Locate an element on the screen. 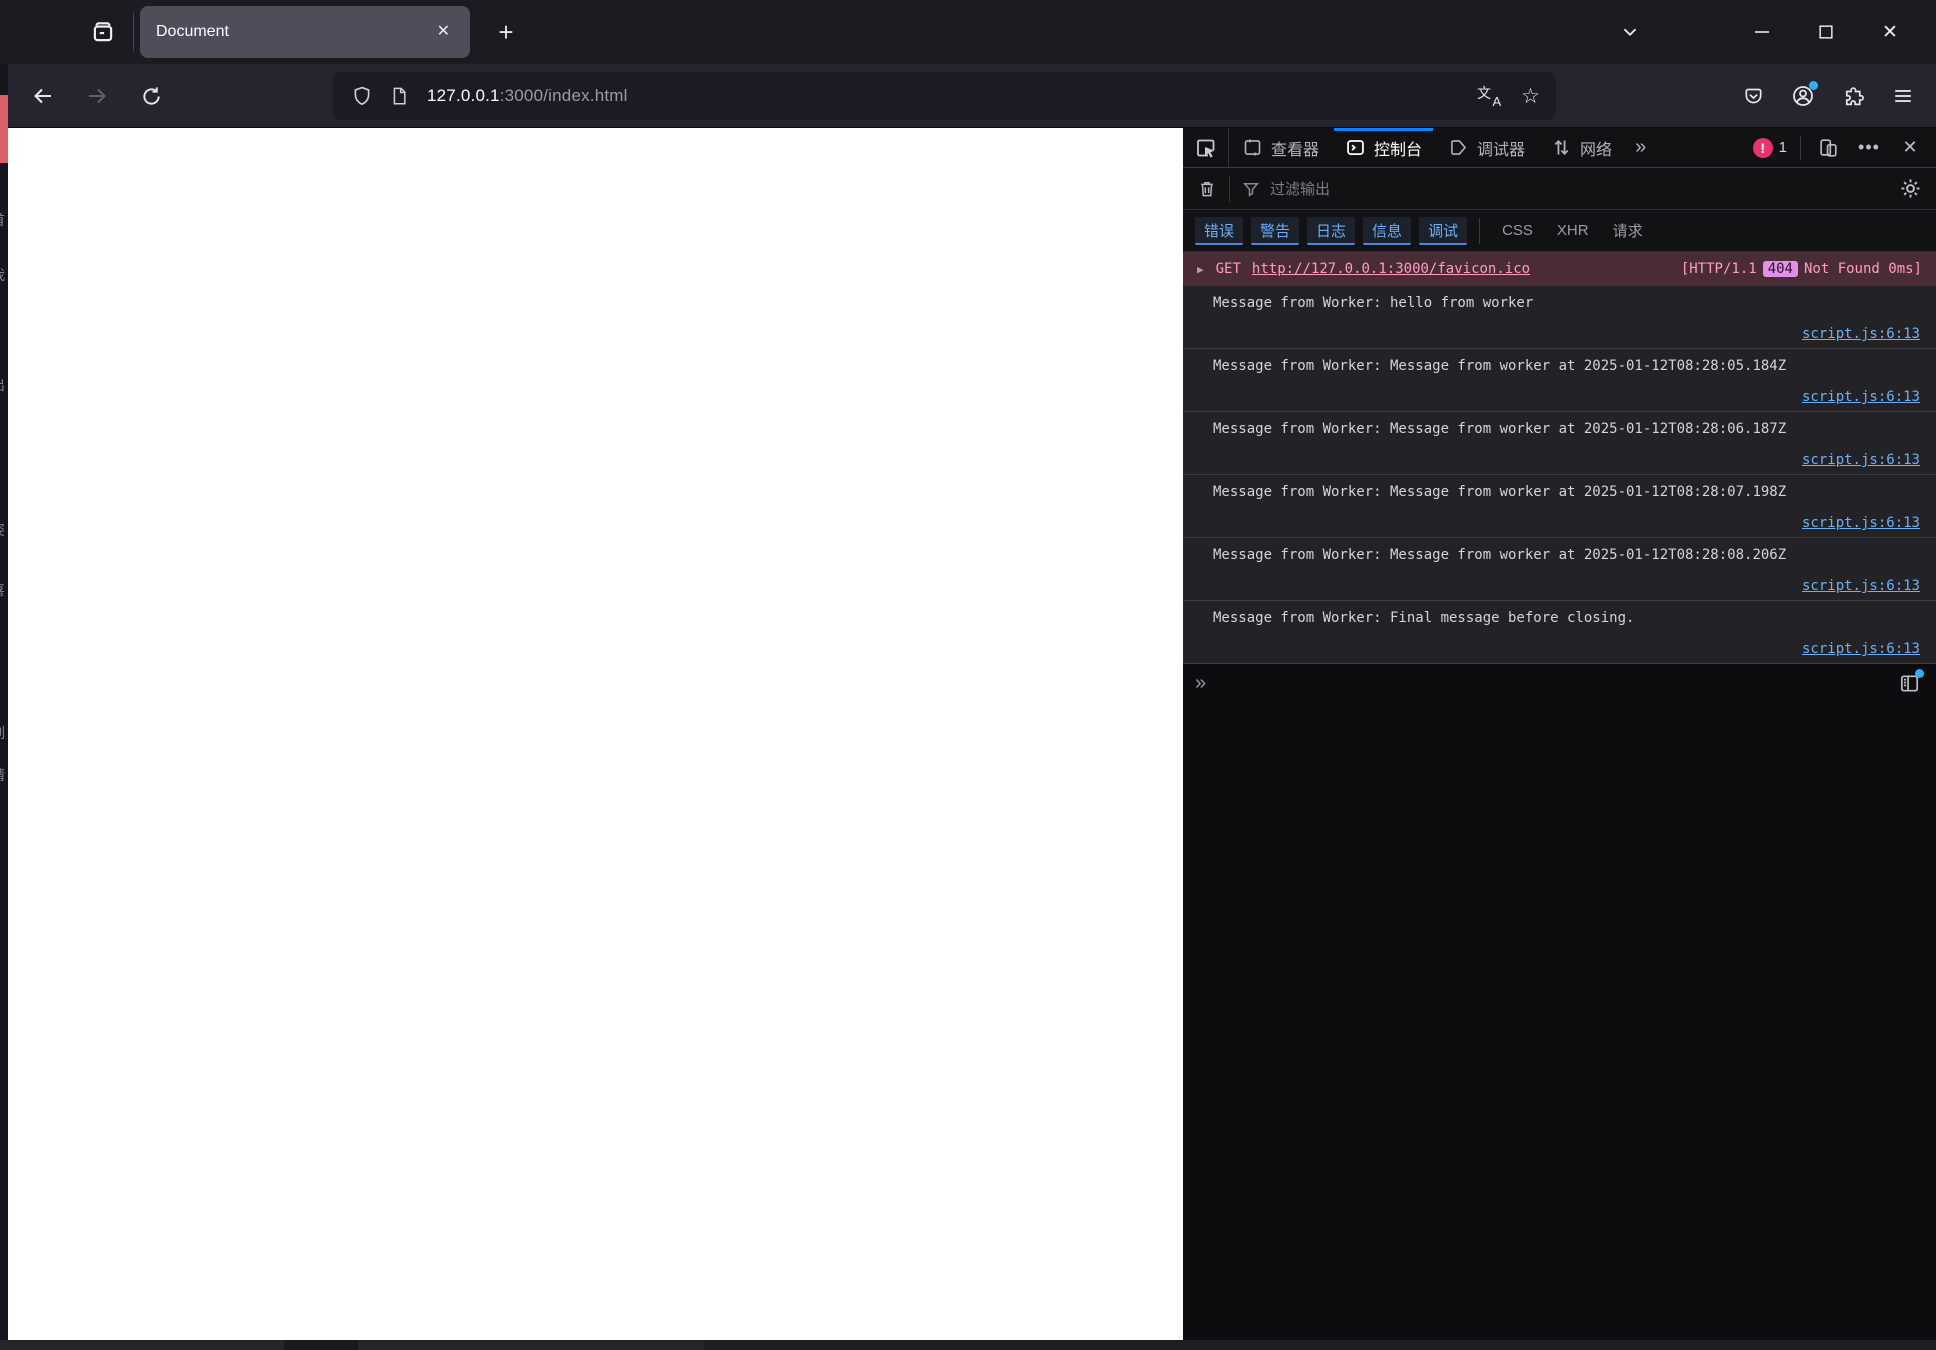  url-bar: 127.0.0.1:3000/index.html 文A ☆ is located at coordinates (944, 96).